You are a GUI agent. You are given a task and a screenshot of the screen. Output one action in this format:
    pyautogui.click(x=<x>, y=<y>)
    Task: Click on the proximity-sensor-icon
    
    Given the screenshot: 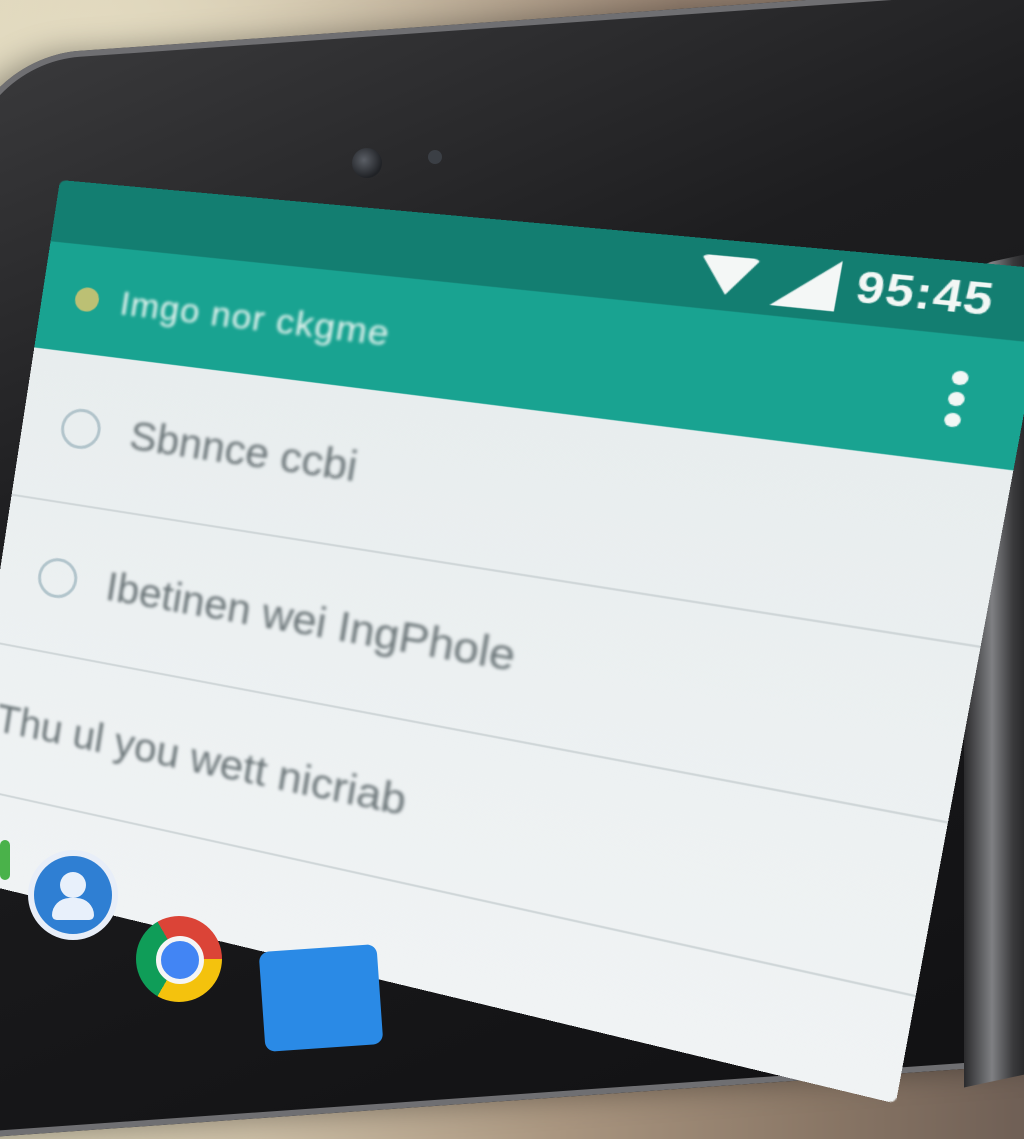 What is the action you would take?
    pyautogui.click(x=435, y=157)
    